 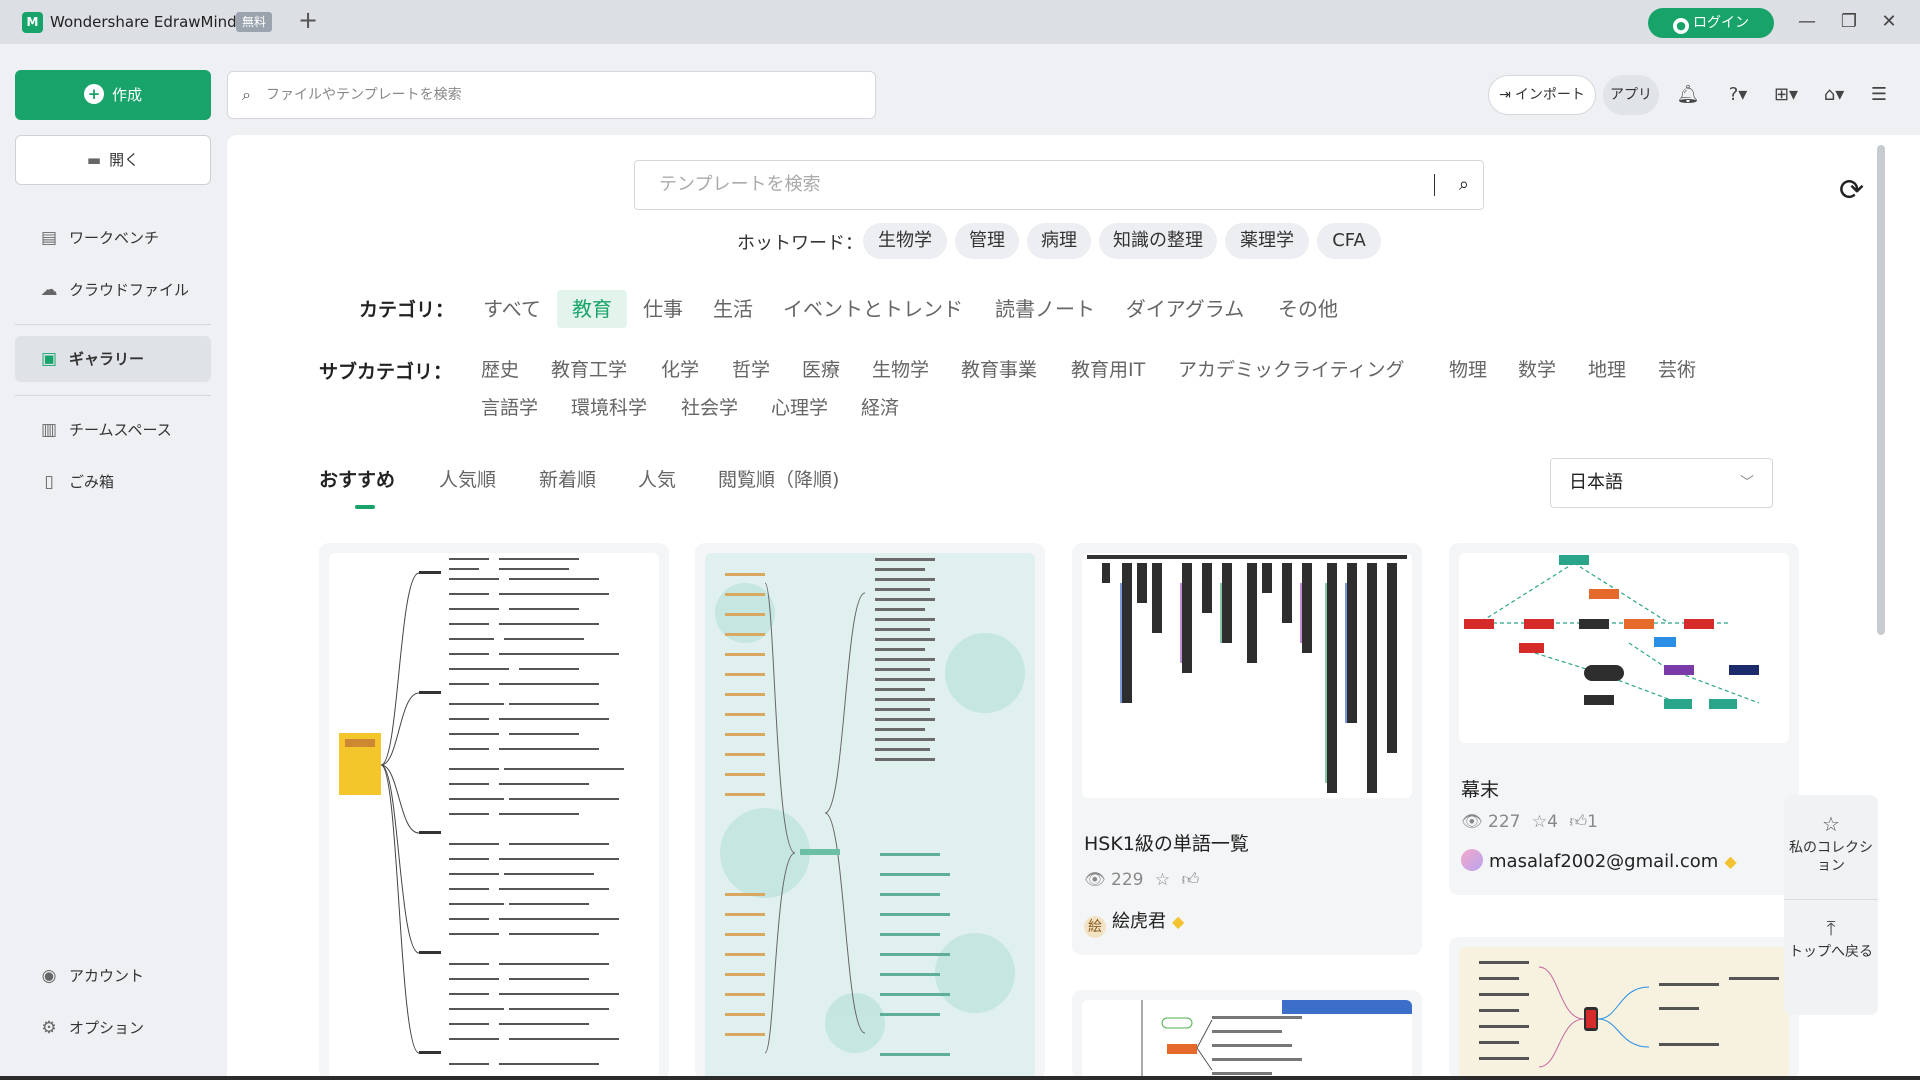 I want to click on card-author: 絵絵虎君 ◆, so click(x=1134, y=922).